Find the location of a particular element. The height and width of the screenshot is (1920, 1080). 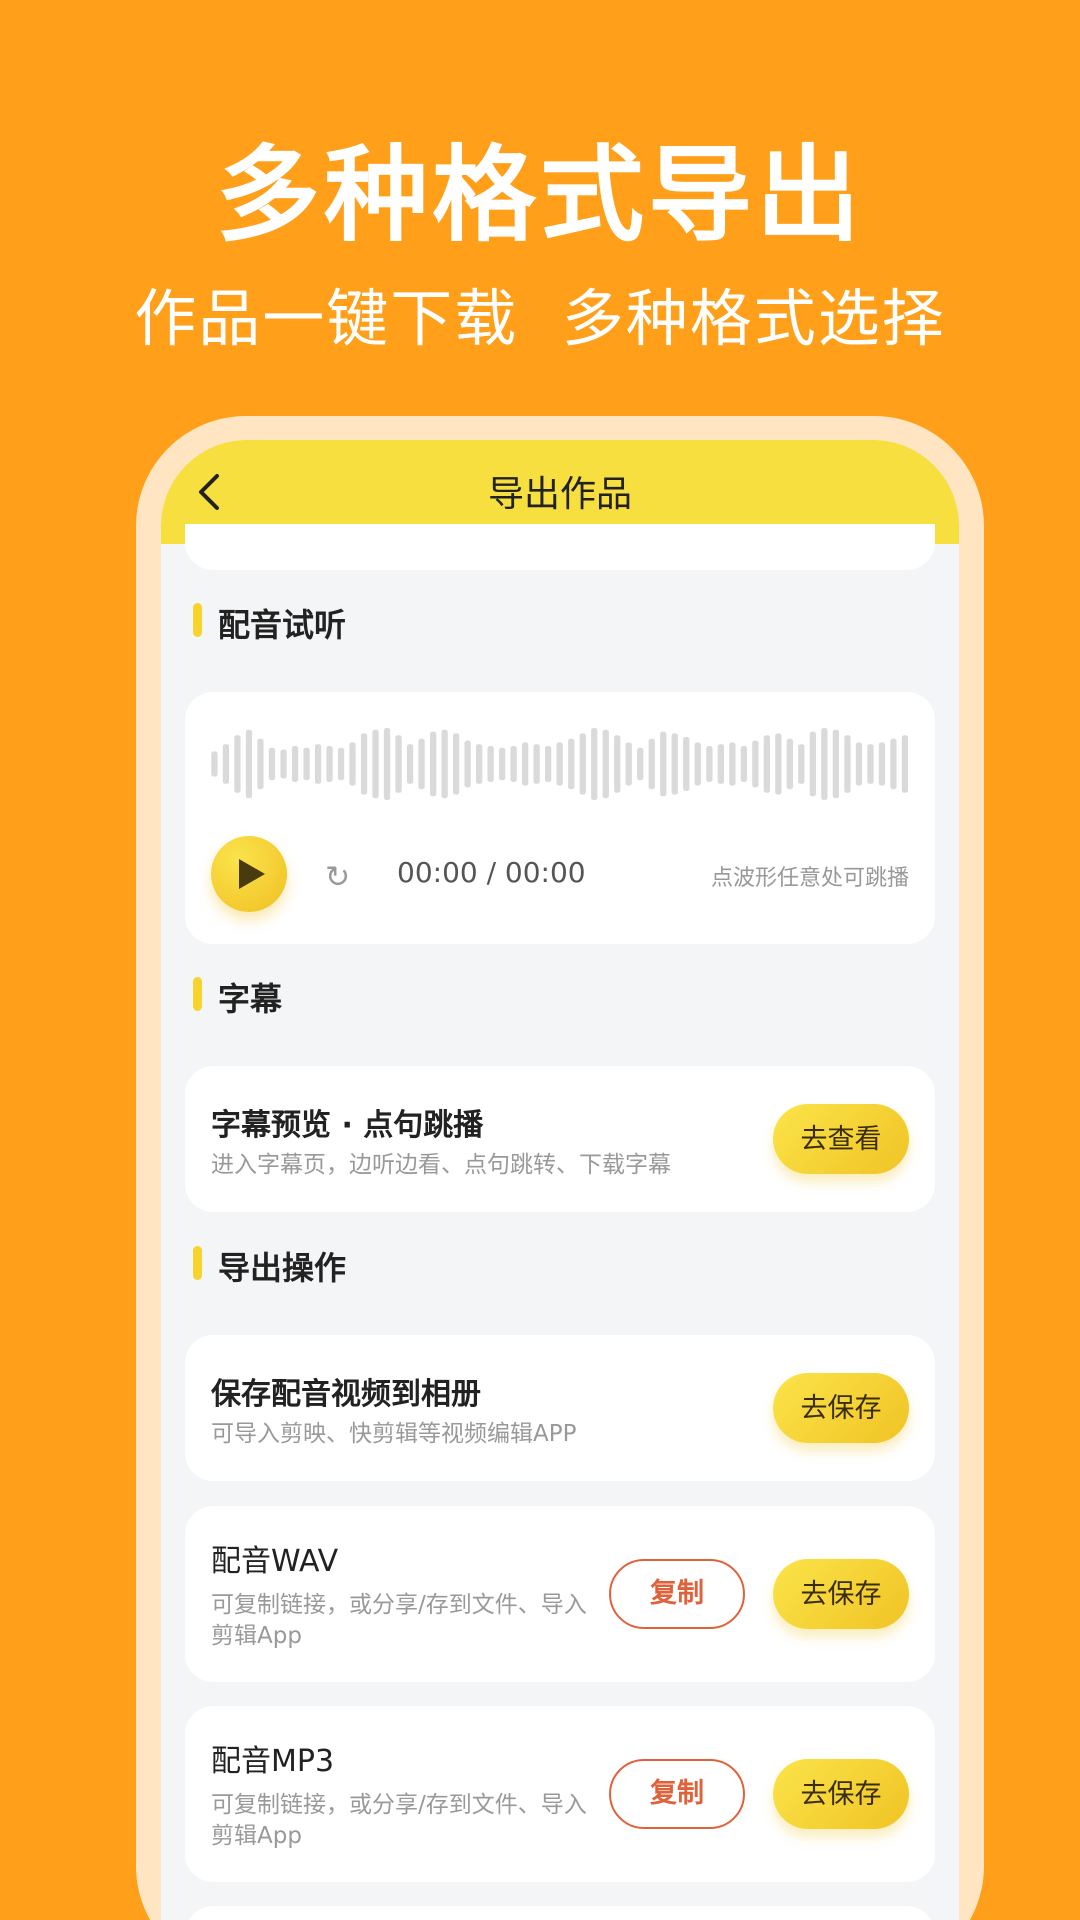

audio-player-card: ↻ 00:00 / 00:00 点波形任意处可跳播 is located at coordinates (560, 818).